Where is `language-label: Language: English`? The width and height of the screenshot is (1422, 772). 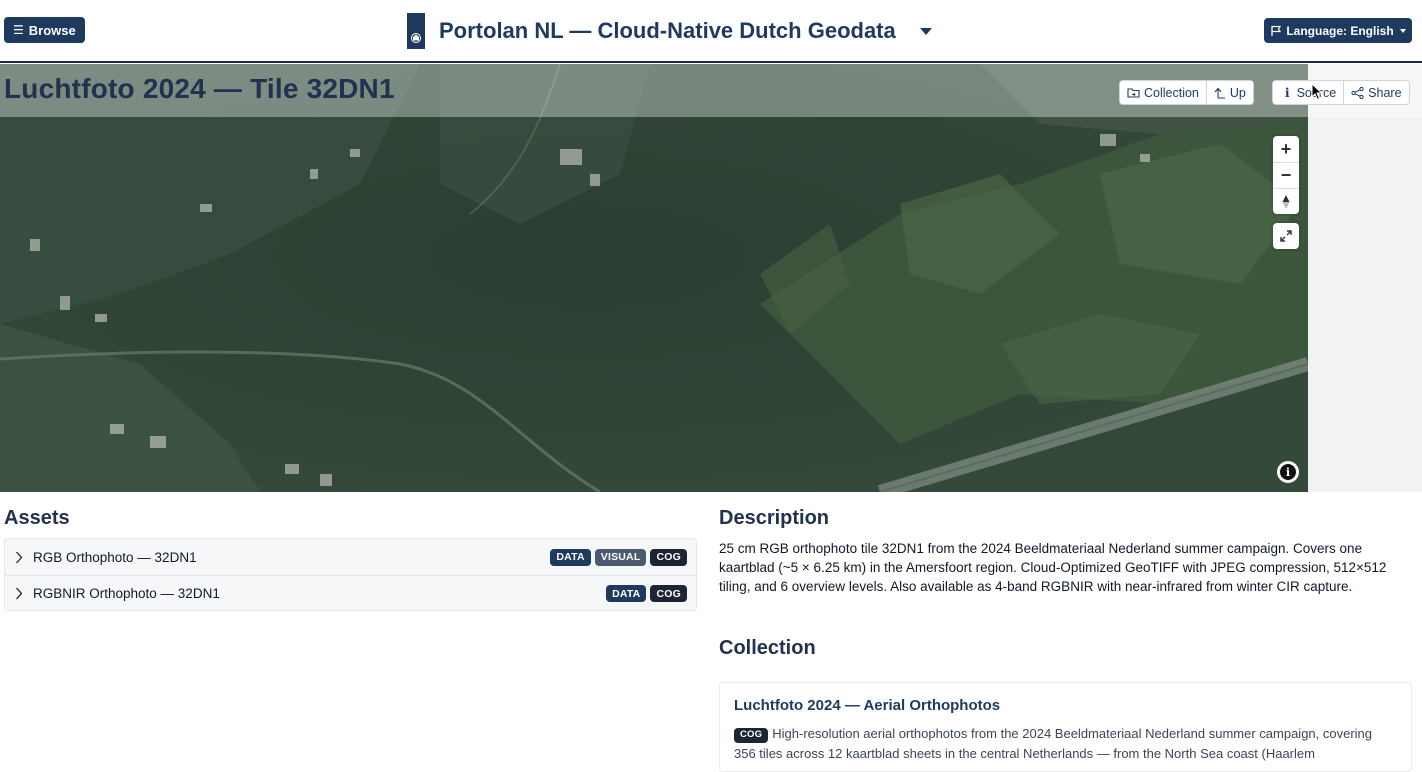 language-label: Language: English is located at coordinates (1340, 30).